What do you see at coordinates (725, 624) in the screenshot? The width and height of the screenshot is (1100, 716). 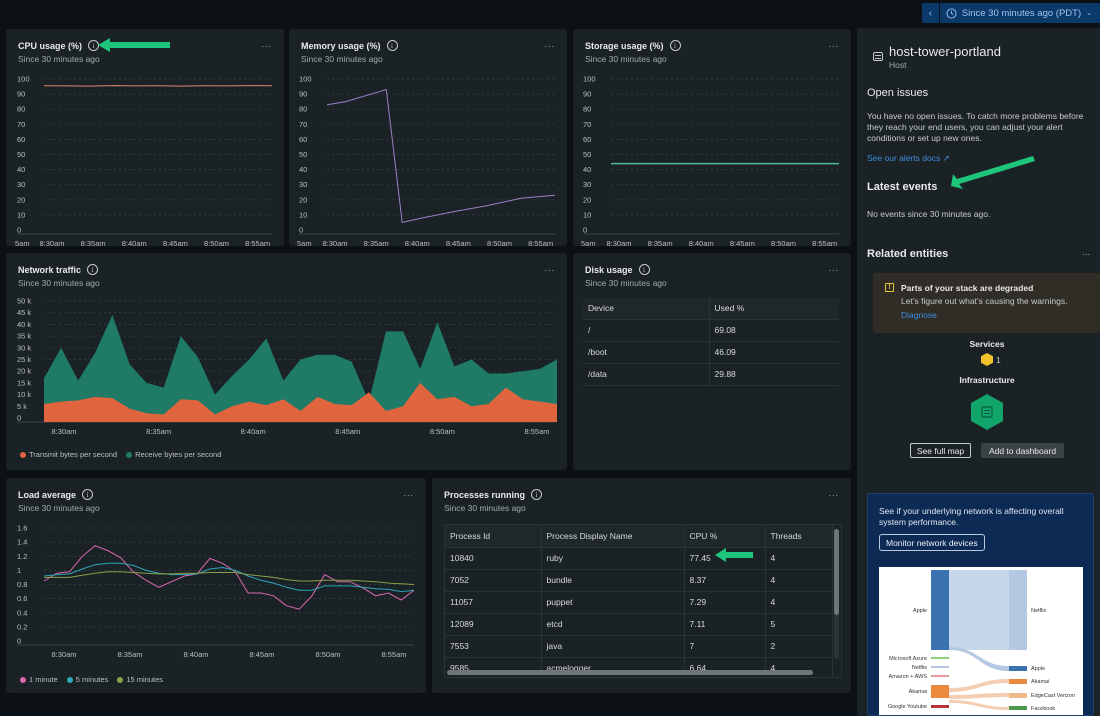 I see `cell-cpu: 7.11` at bounding box center [725, 624].